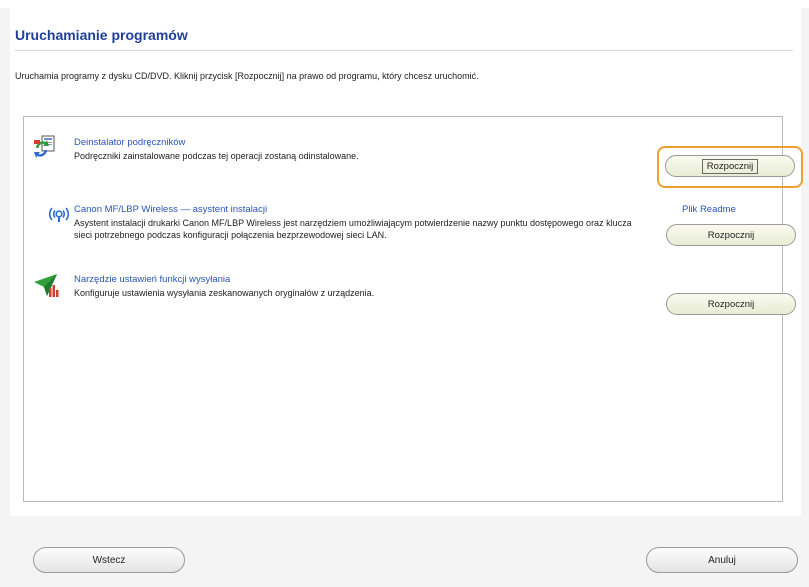  What do you see at coordinates (152, 279) in the screenshot?
I see `program-title-send-settings: Narzędzie ustawień funkcji wysyłania` at bounding box center [152, 279].